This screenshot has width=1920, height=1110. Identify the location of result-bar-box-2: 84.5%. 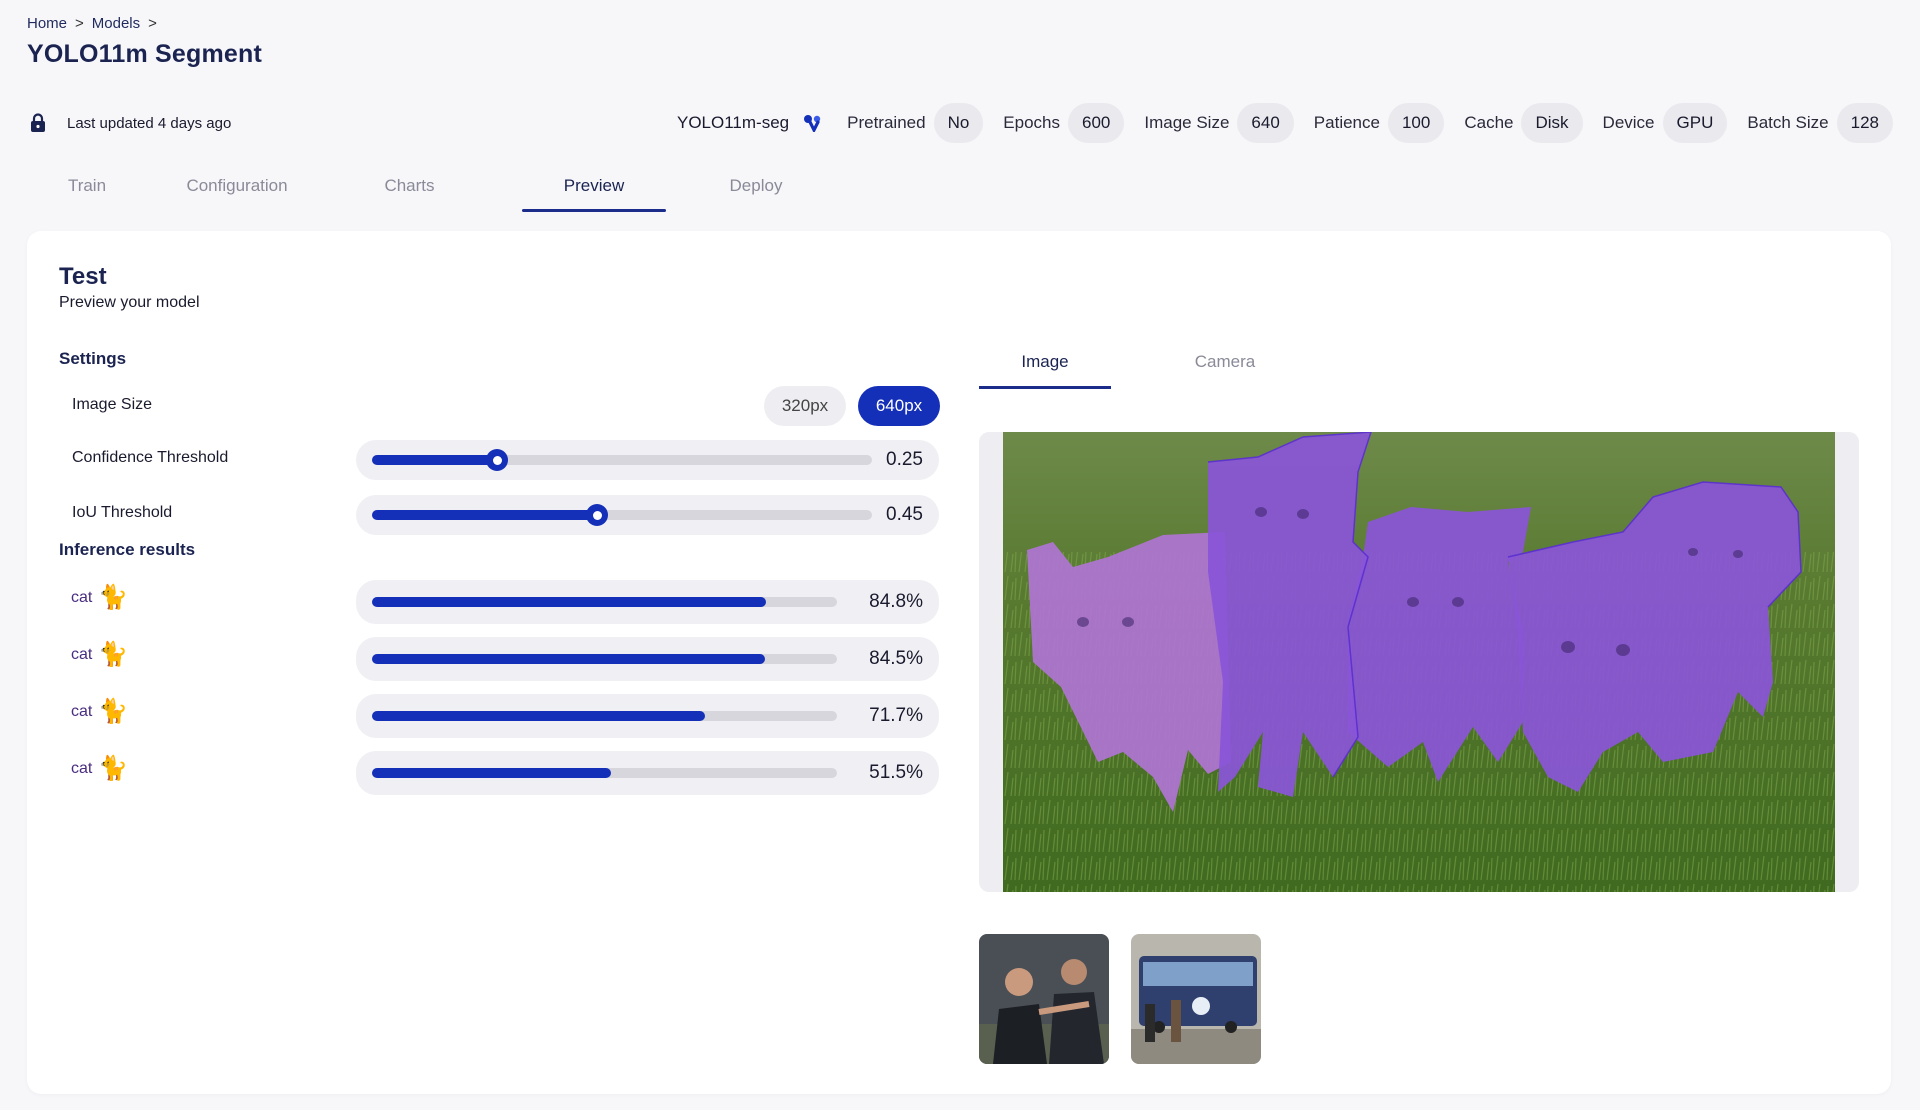
(647, 659).